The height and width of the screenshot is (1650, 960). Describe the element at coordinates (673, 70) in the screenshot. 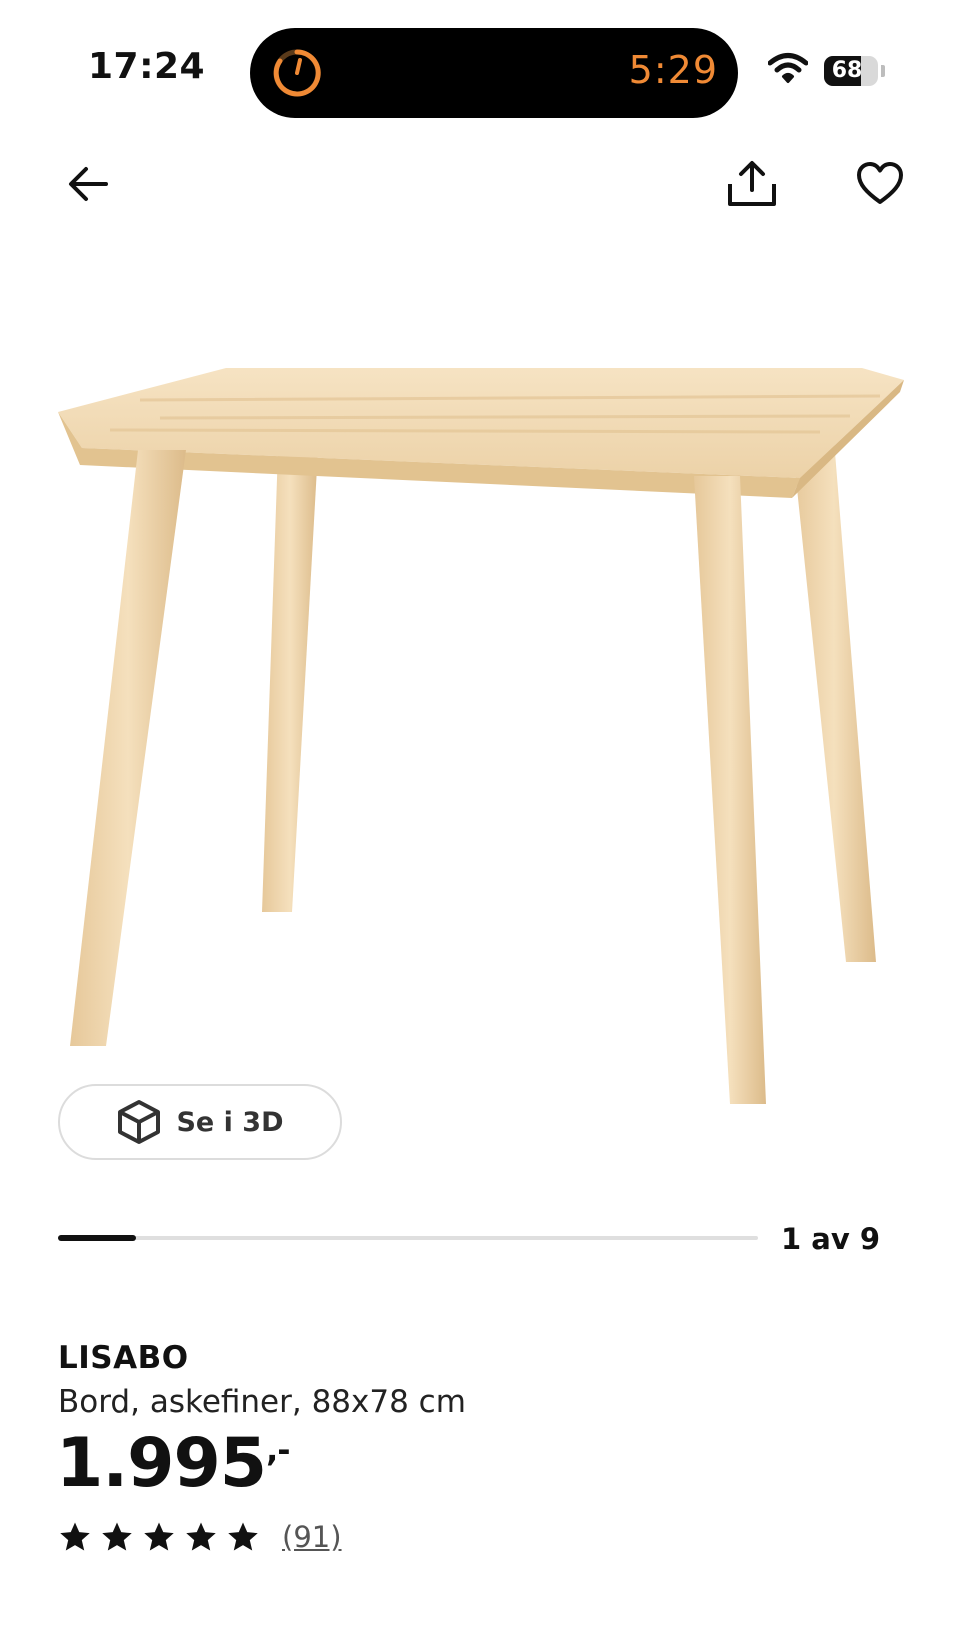

I see `live-activity-timer: 5:29` at that location.